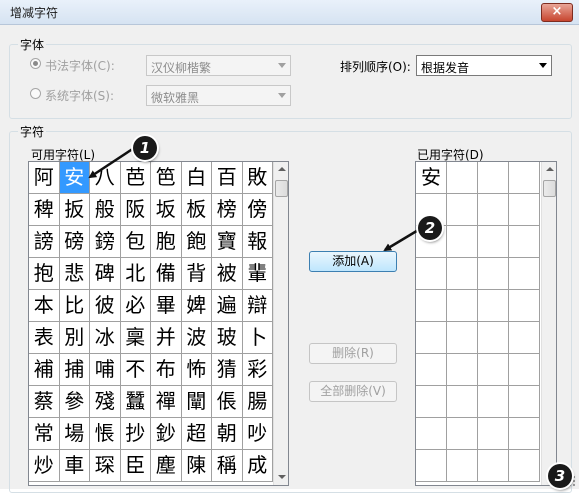 This screenshot has height=493, width=579. I want to click on callout-3-badge: 3, so click(560, 476).